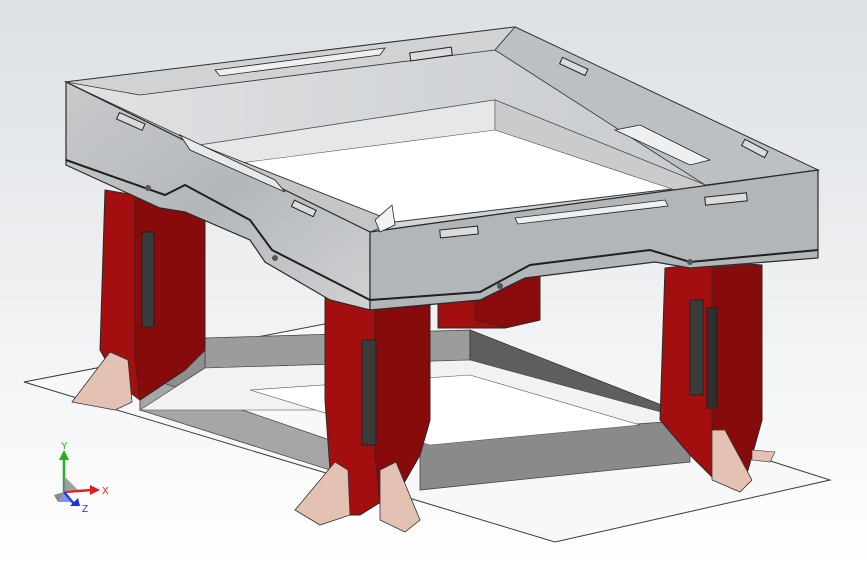 The width and height of the screenshot is (867, 562). I want to click on axis-triad: Y X Z, so click(79, 480).